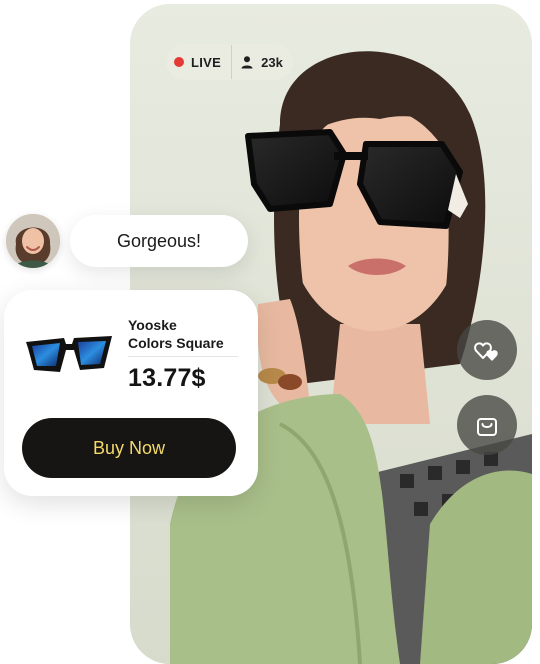 The height and width of the screenshot is (664, 540). What do you see at coordinates (206, 62) in the screenshot?
I see `live-label: LIVE` at bounding box center [206, 62].